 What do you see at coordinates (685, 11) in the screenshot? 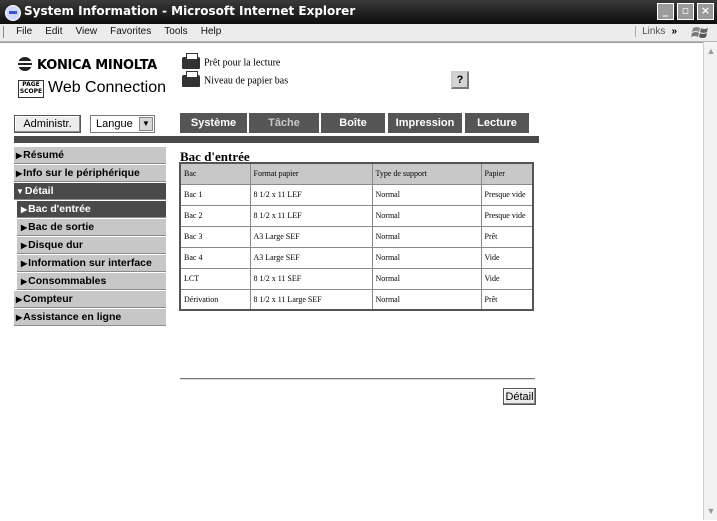
I see `maximize-button: ▫` at bounding box center [685, 11].